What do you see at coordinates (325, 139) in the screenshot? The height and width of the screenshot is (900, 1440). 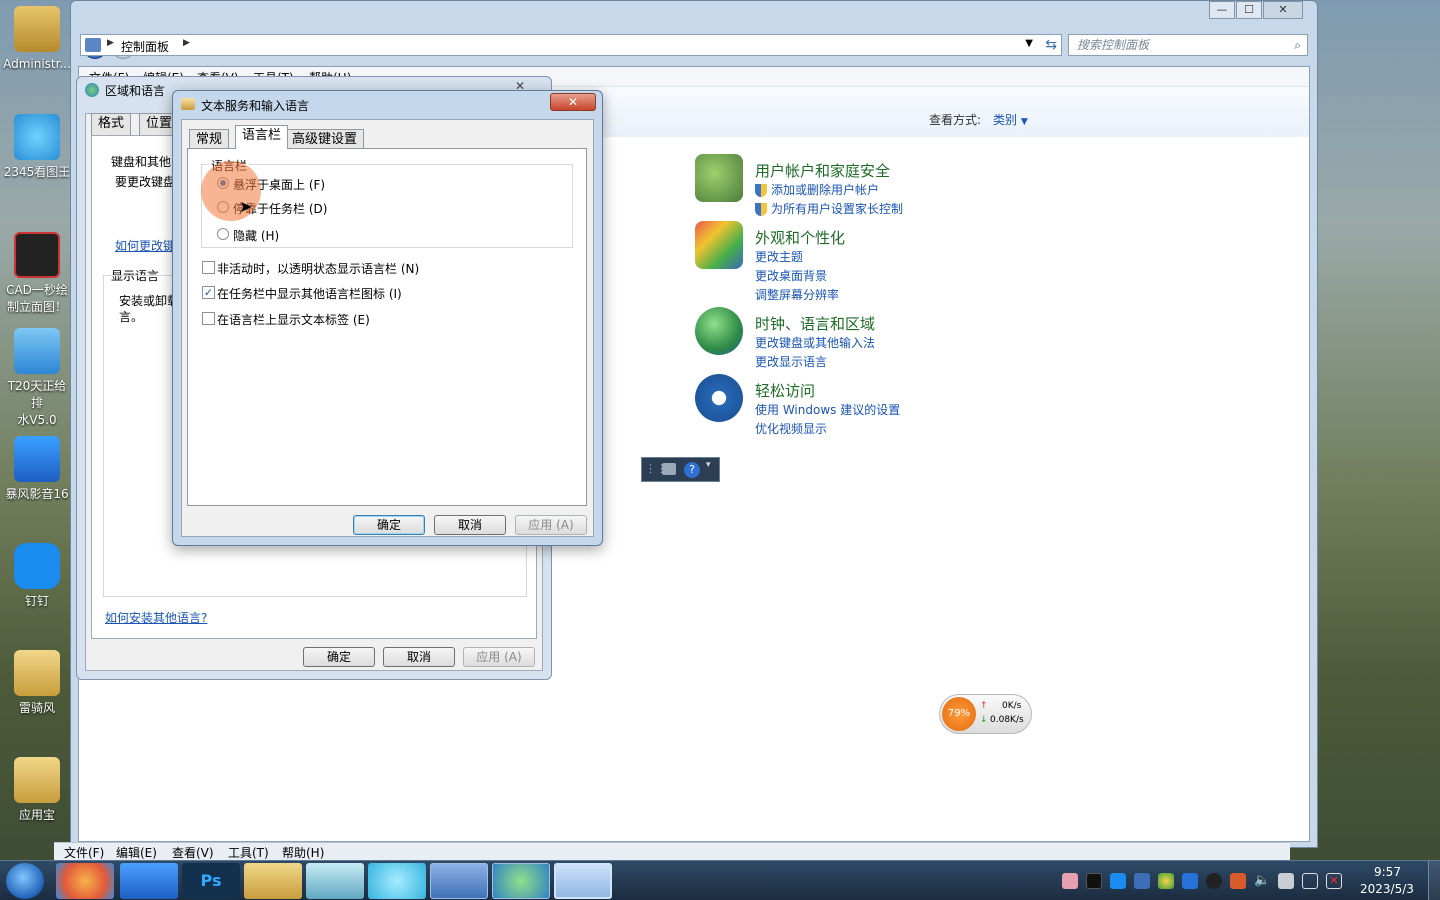 I see `tab-advanced-keys: 高级键设置` at bounding box center [325, 139].